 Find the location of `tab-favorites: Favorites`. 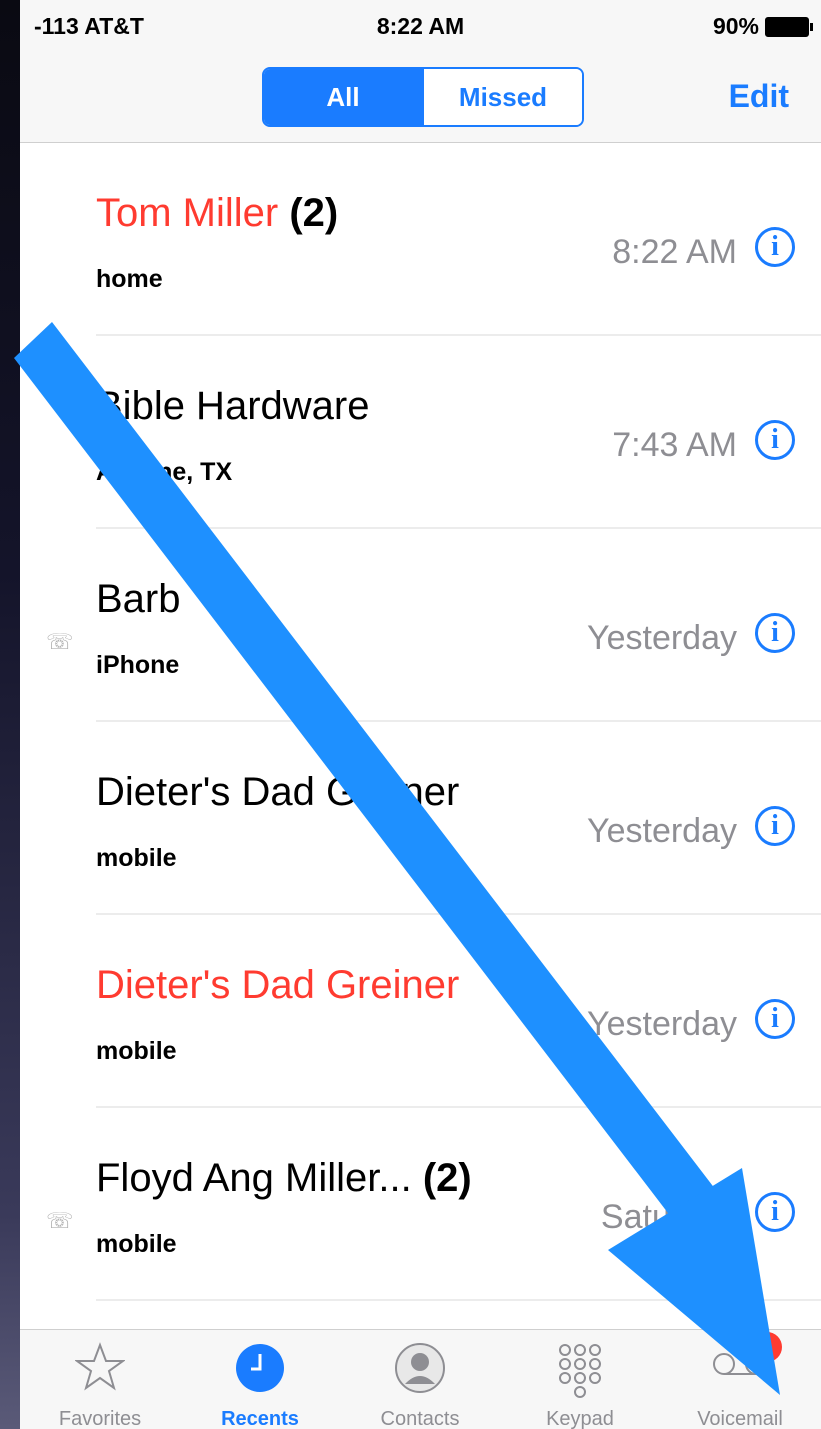

tab-favorites: Favorites is located at coordinates (100, 1379).